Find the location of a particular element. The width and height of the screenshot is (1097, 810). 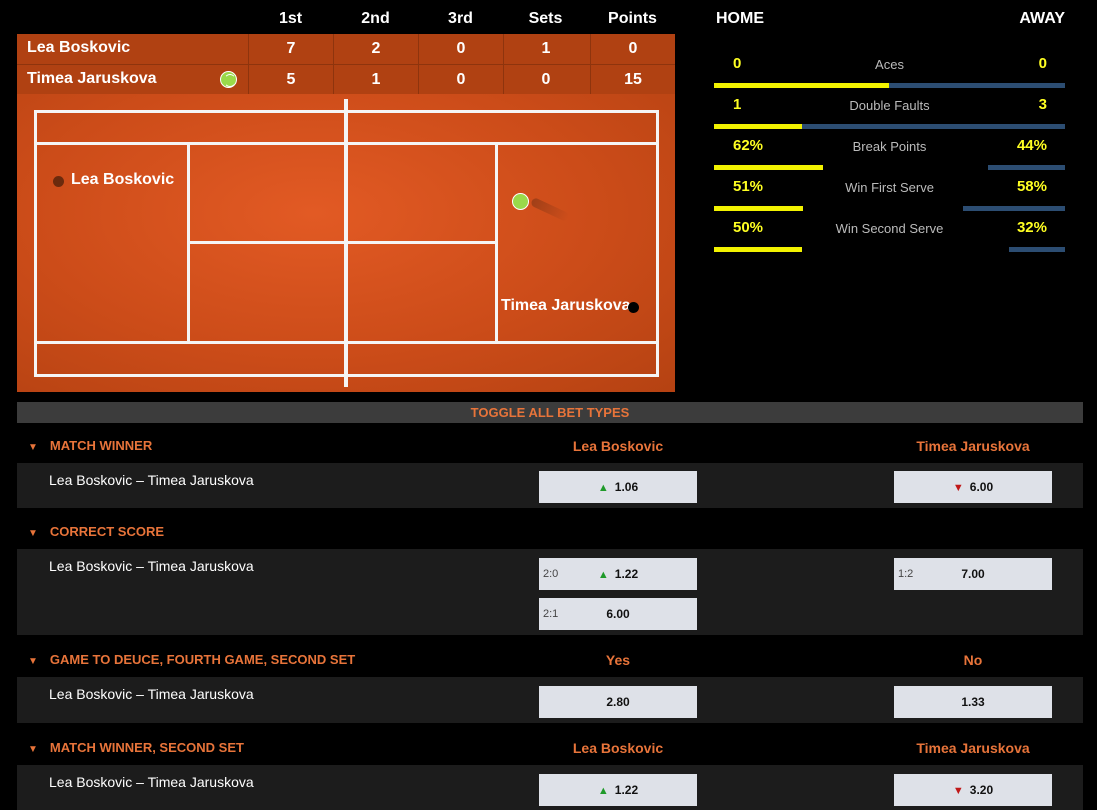

player1-set3: 0 is located at coordinates (460, 49).